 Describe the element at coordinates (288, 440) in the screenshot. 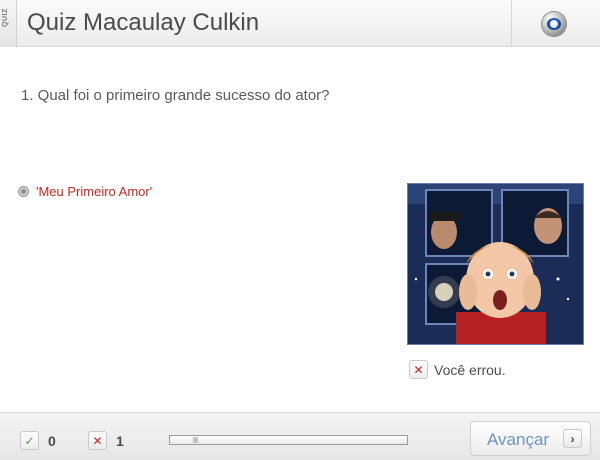

I see `progress-bar` at that location.